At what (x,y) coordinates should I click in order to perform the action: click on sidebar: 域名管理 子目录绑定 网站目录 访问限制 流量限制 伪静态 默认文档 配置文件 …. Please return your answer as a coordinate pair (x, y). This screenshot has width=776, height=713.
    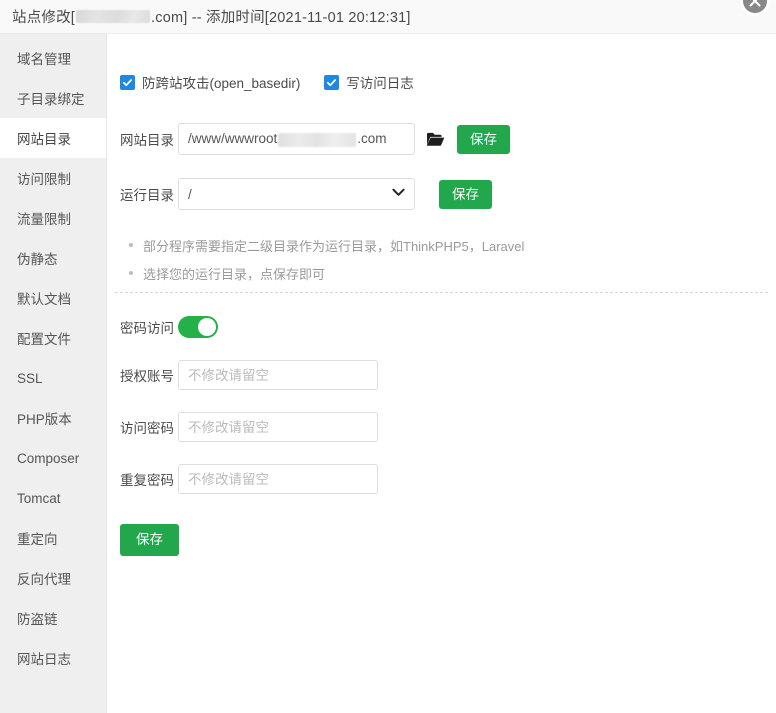
    Looking at the image, I should click on (53, 373).